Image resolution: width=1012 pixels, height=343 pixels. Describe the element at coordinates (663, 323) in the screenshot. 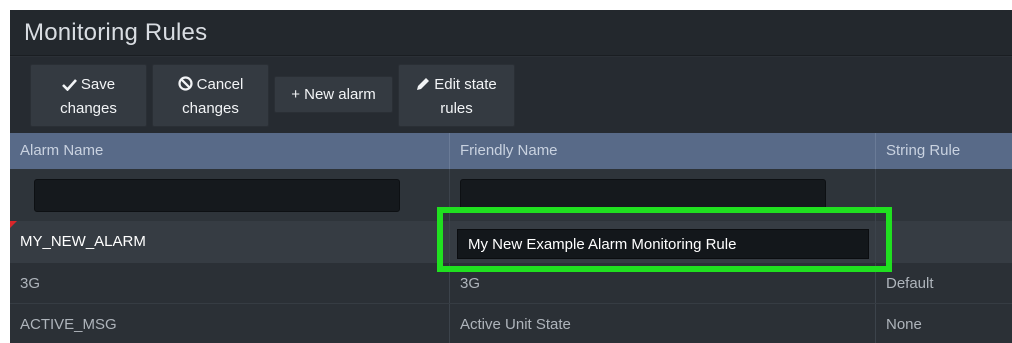

I see `friendly-name-cell: Active Unit State` at that location.